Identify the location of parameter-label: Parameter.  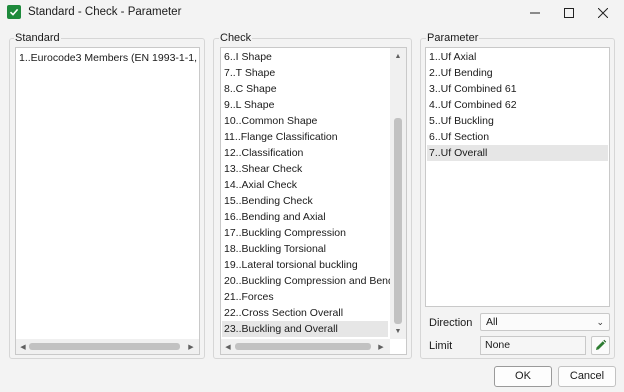
(453, 38).